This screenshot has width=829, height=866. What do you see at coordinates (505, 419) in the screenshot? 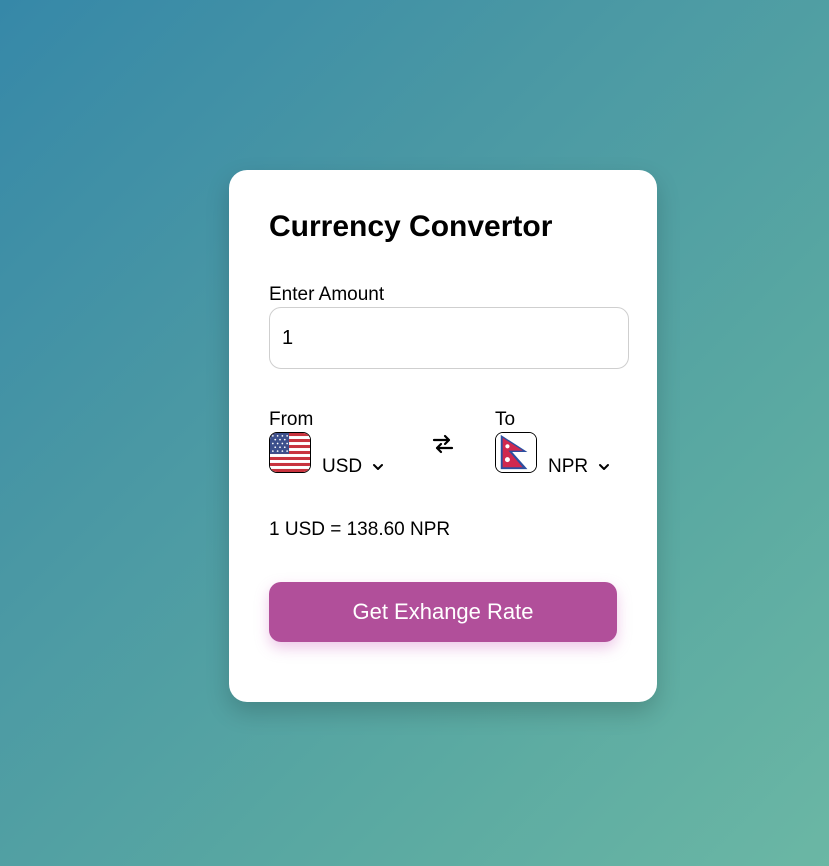
I see `to-label: To` at bounding box center [505, 419].